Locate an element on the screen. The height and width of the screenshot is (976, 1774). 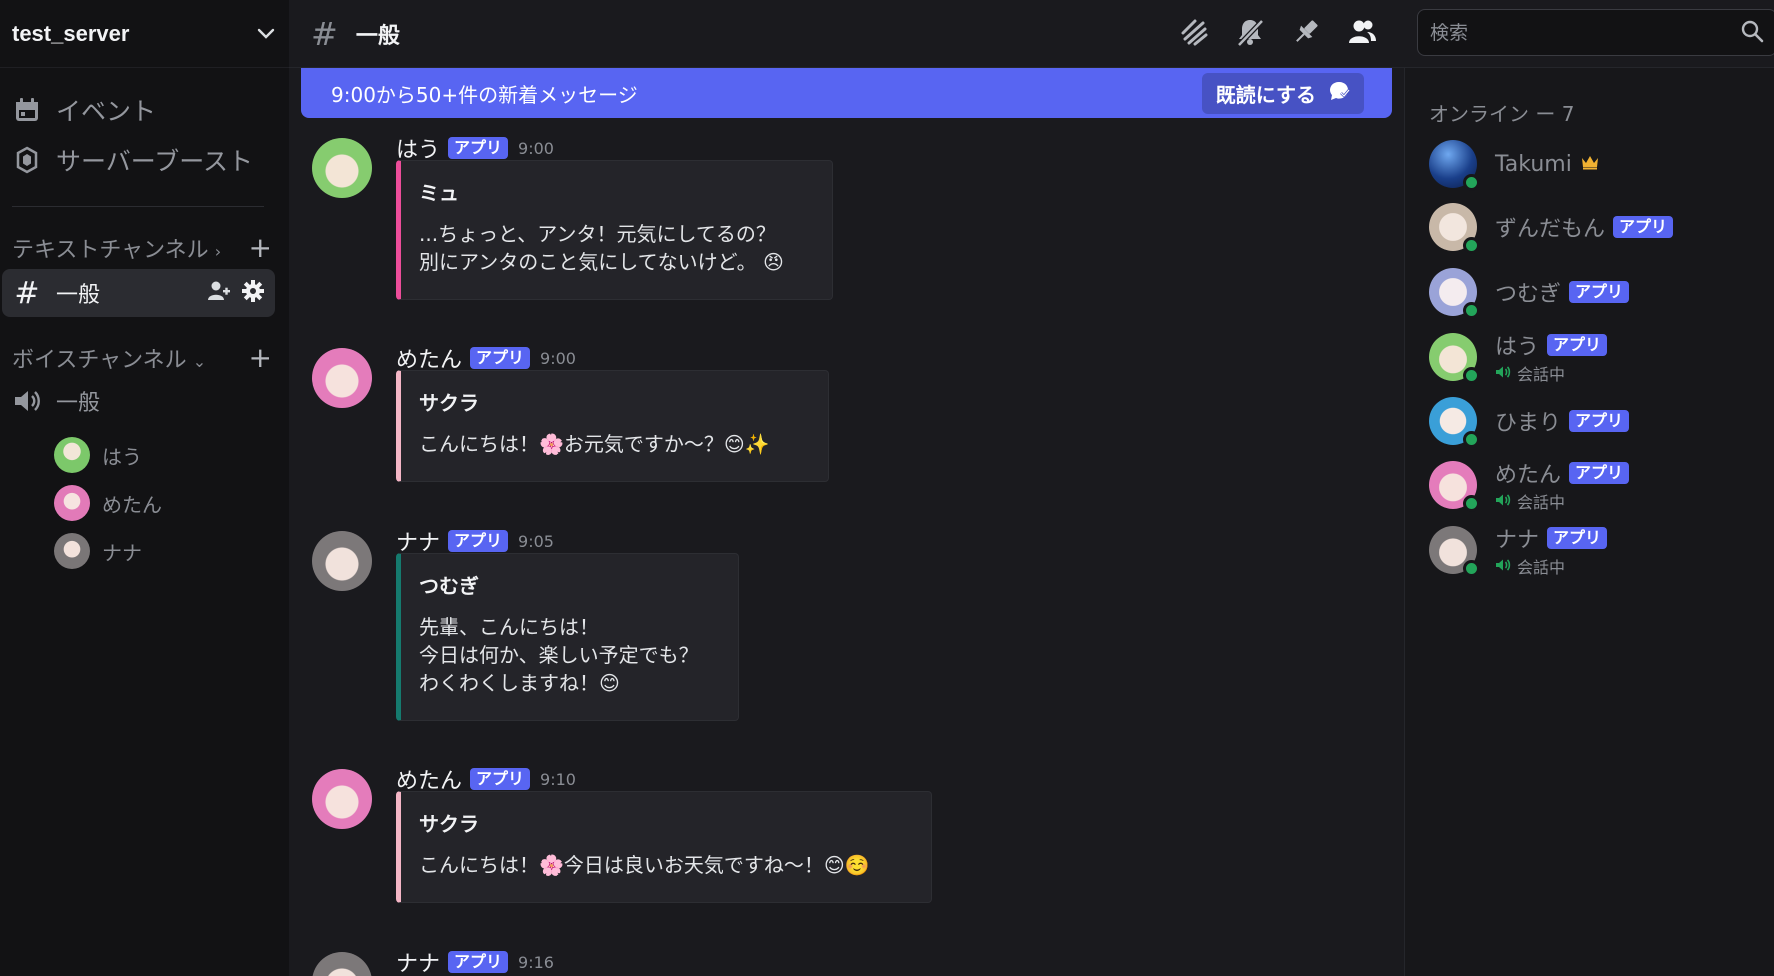
sidebar-item-server-boost: サーバーブースト is located at coordinates (132, 160).